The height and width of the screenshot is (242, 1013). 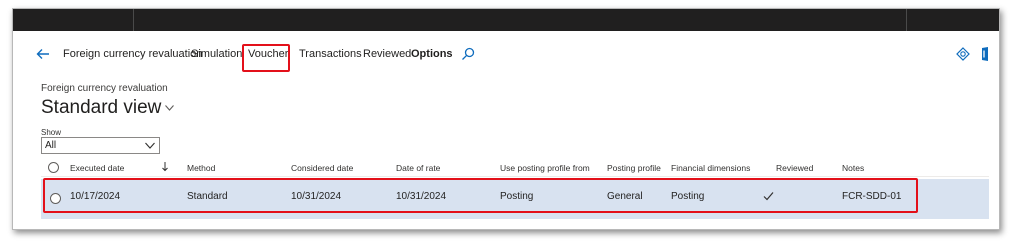 I want to click on action-transactions: Transactions, so click(x=330, y=54).